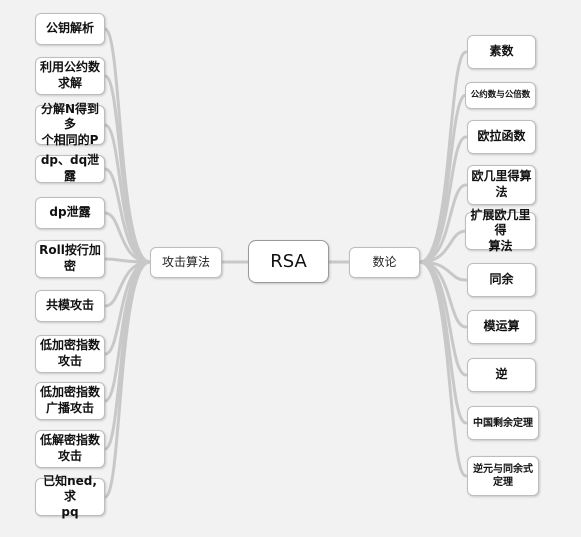 Image resolution: width=581 pixels, height=537 pixels. Describe the element at coordinates (70, 259) in the screenshot. I see `leaf-node: Roll按行加 密` at that location.